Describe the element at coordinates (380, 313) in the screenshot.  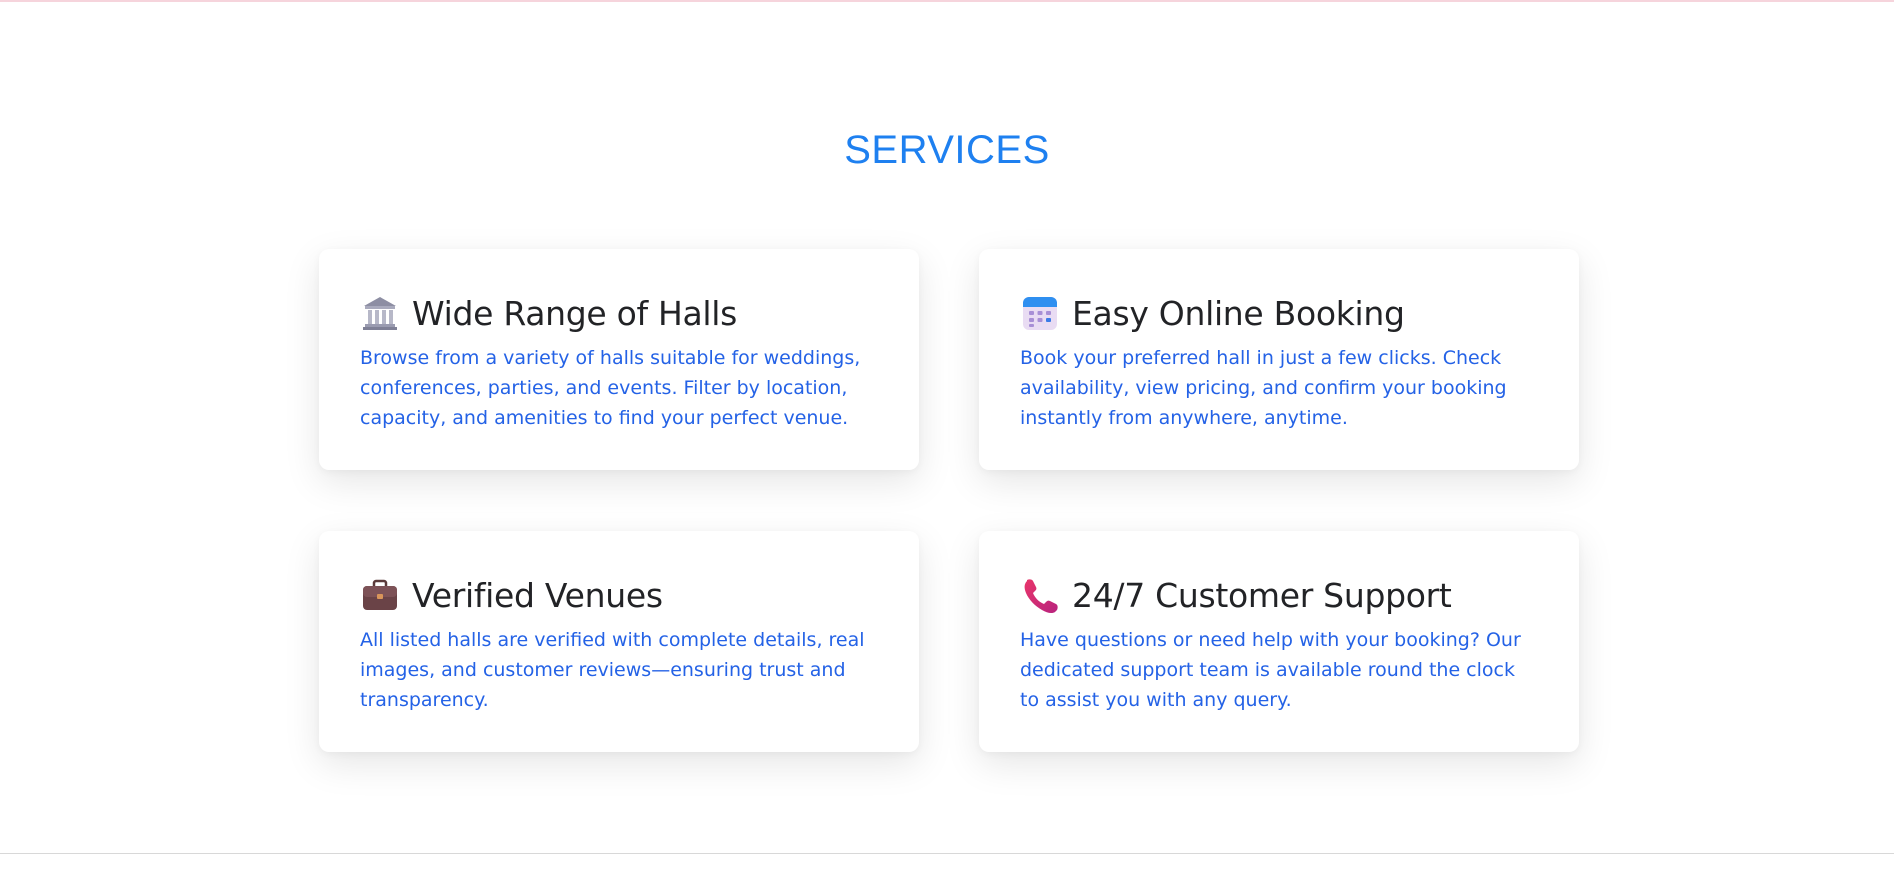
I see `classical-building-icon` at that location.